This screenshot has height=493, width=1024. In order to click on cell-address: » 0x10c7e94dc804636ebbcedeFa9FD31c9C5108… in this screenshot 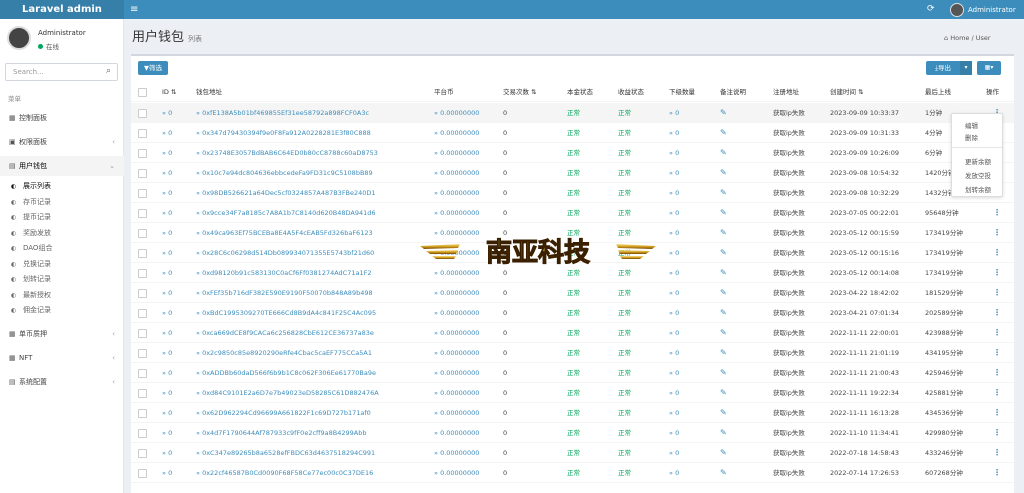, I will do `click(284, 173)`.